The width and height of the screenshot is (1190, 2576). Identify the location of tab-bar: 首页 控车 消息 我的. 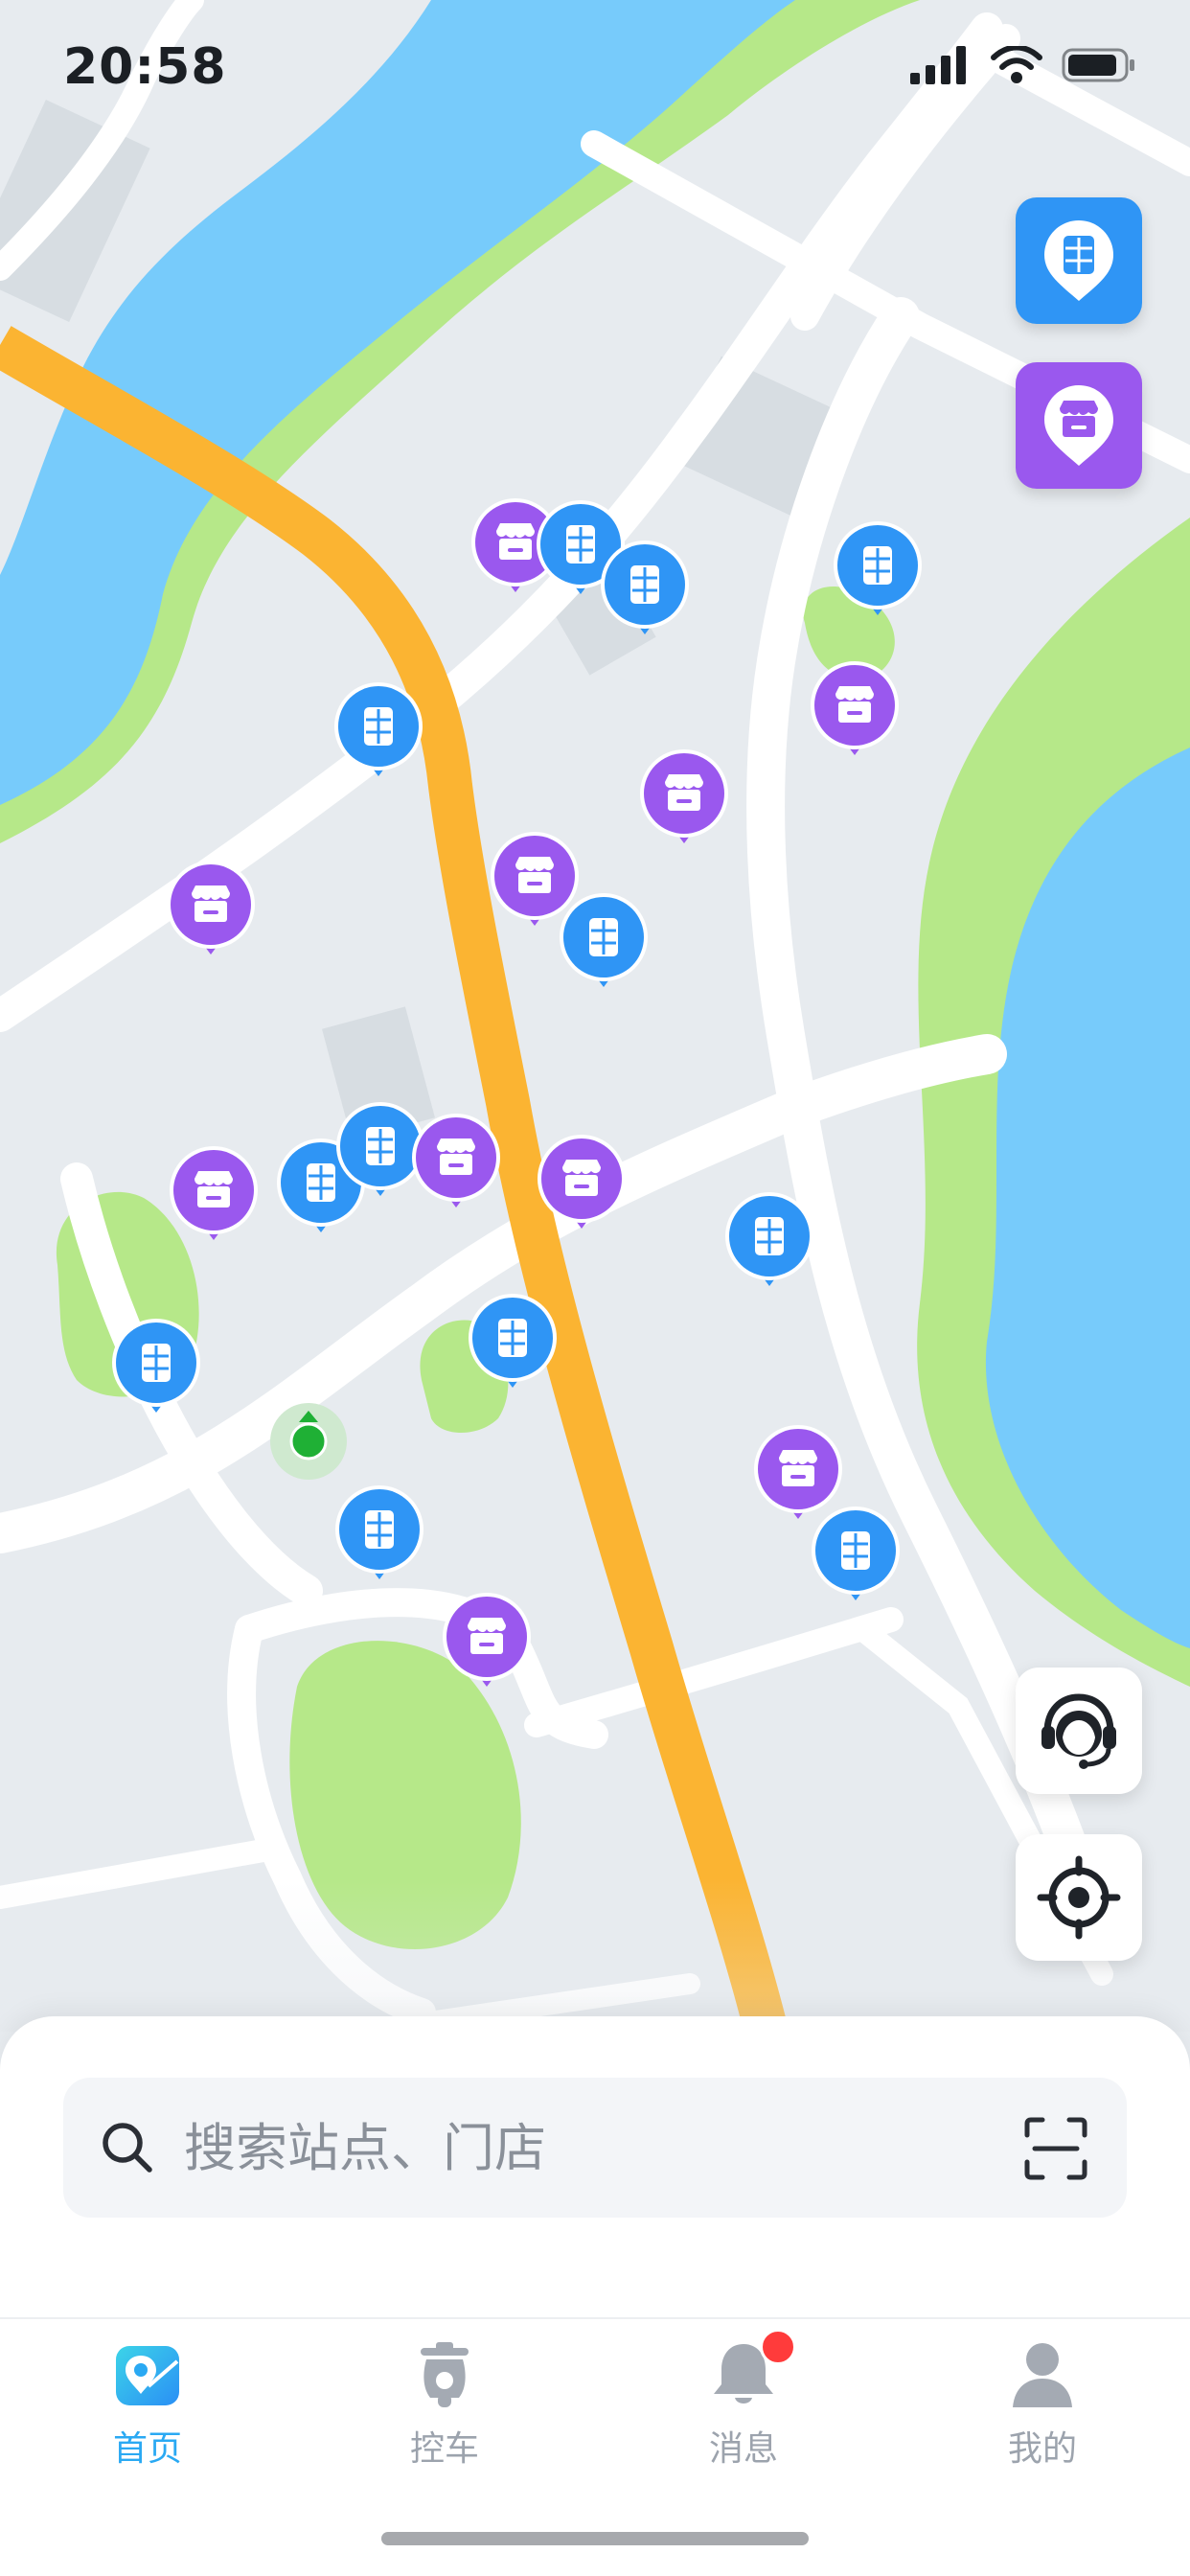
(595, 2402).